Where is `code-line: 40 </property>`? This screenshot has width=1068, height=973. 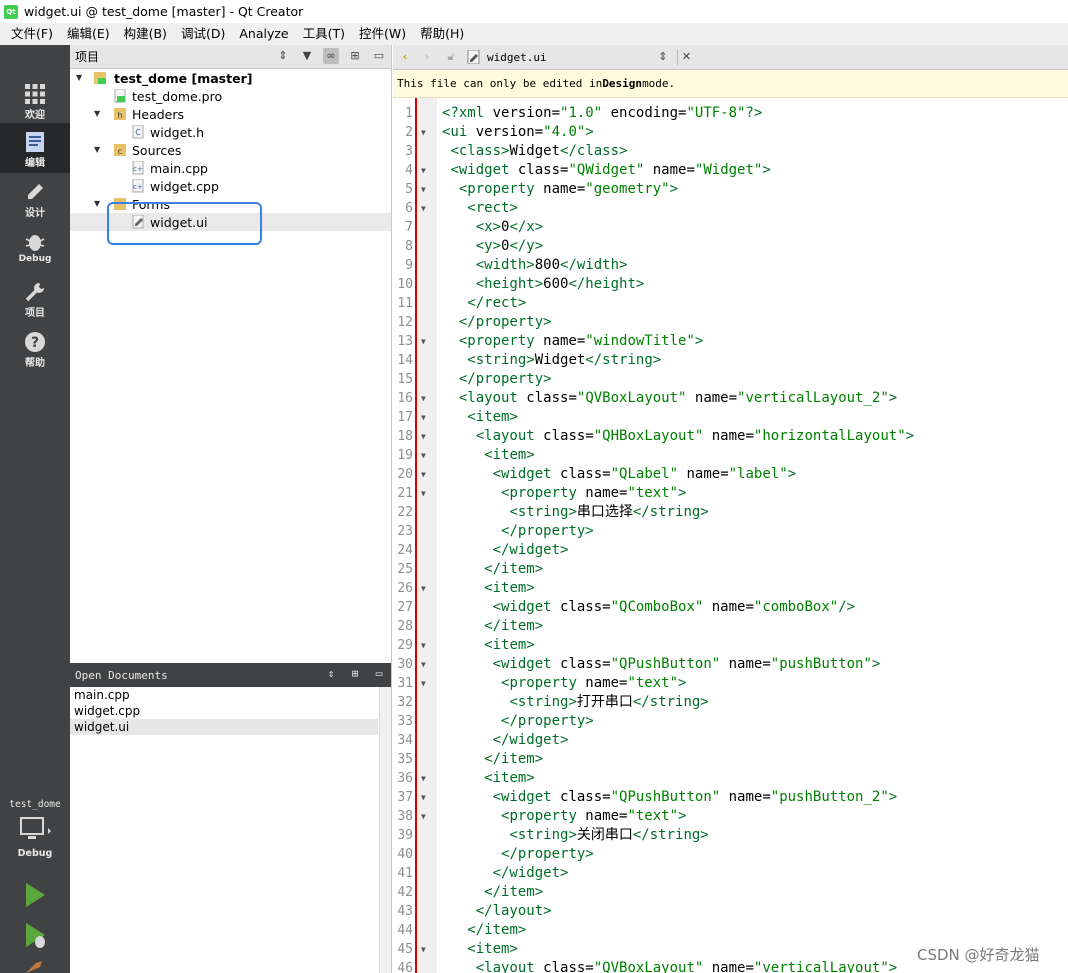
code-line: 40 </property> is located at coordinates (495, 854).